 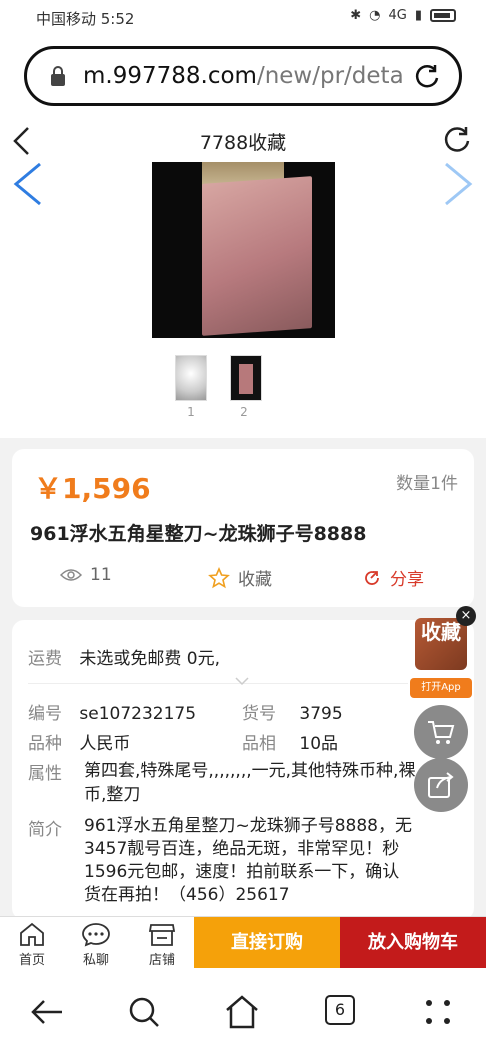 I want to click on attributes-value: 第四套,特殊尾号,,,,,,,,一元,其他特殊币种,裸 币,整刀, so click(x=269, y=783).